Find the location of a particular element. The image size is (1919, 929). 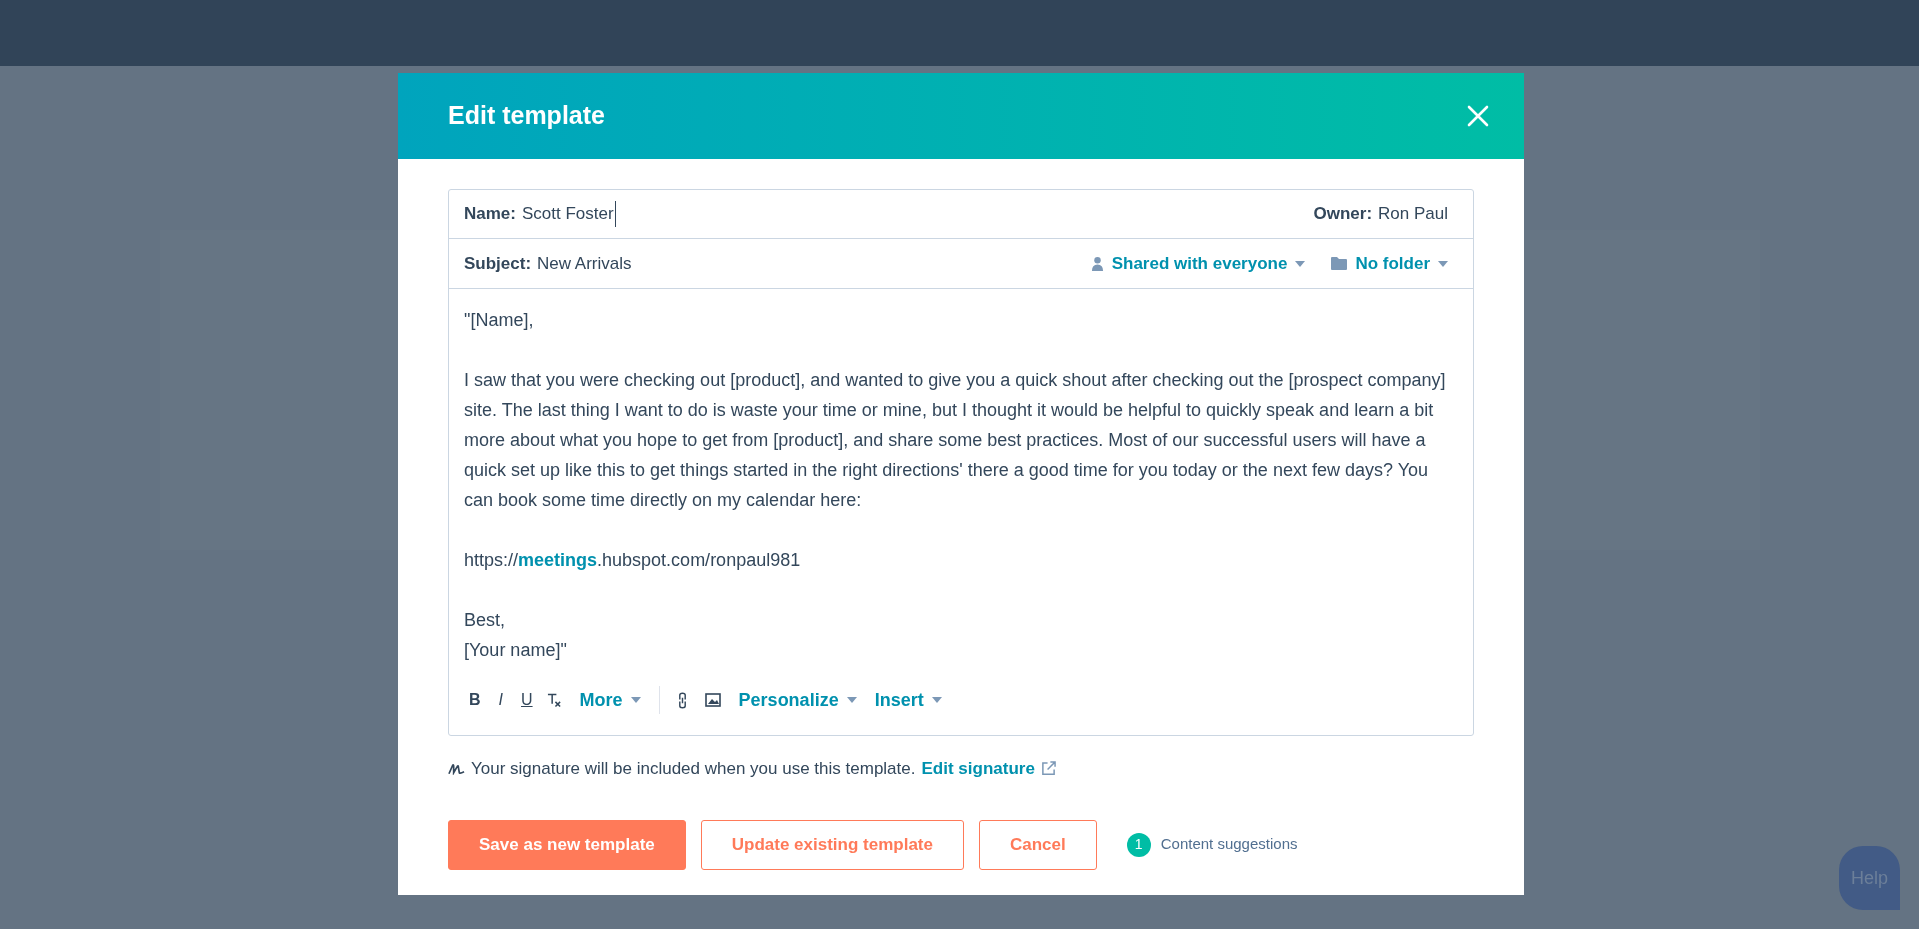

owner-value: Ron Paul is located at coordinates (1413, 214).